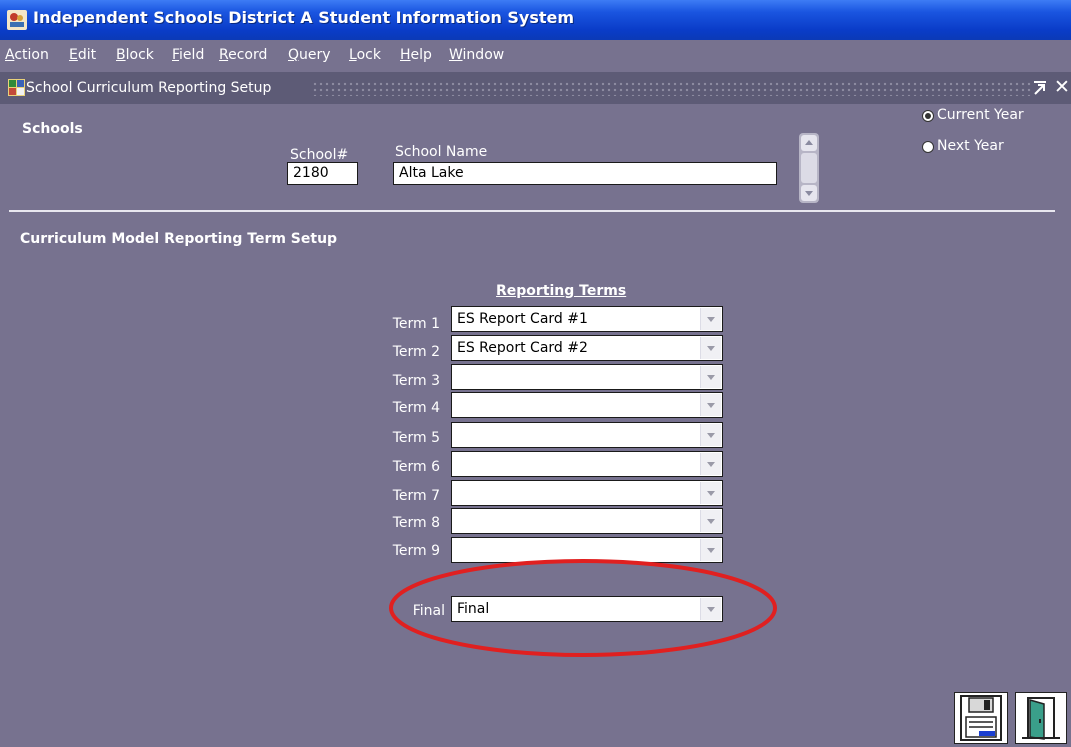 The height and width of the screenshot is (747, 1071). I want to click on exit-button, so click(1041, 718).